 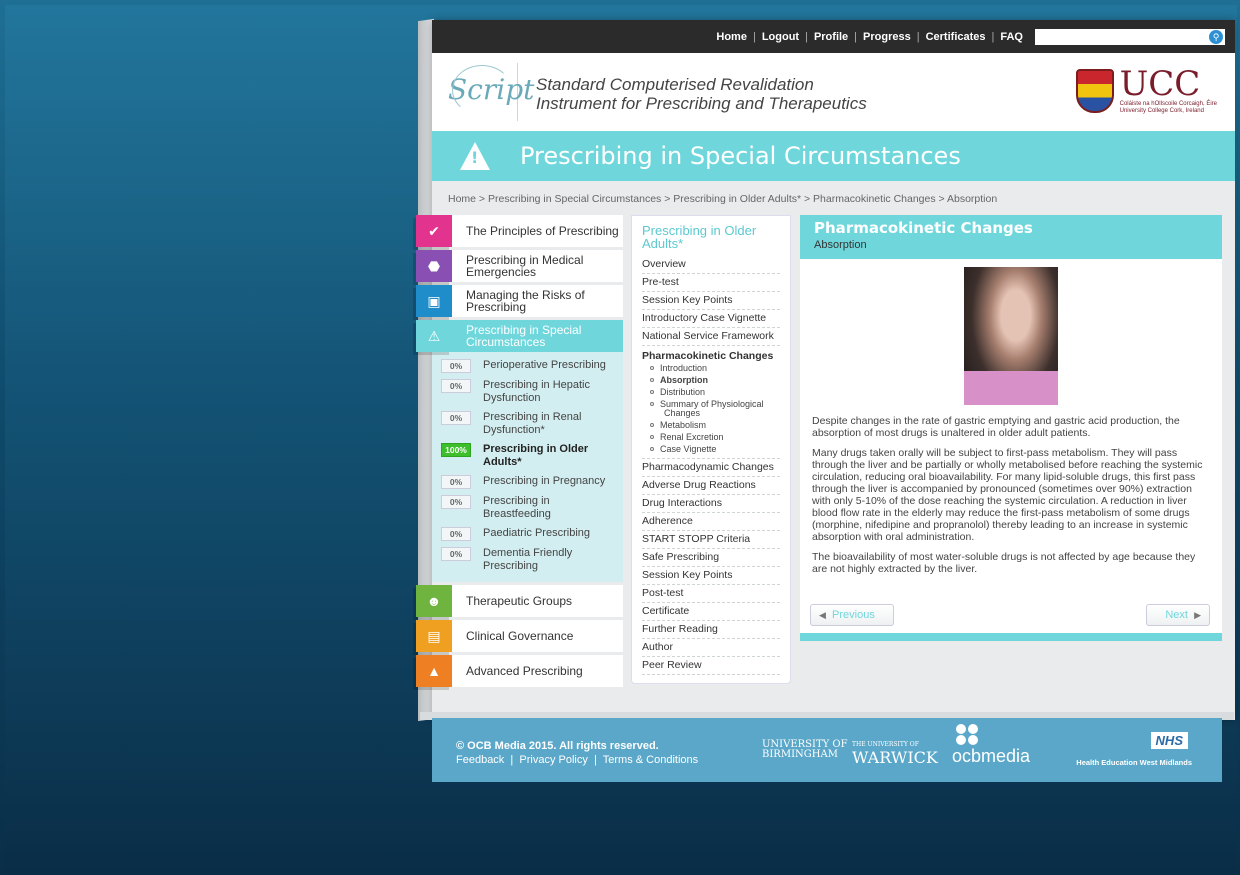 What do you see at coordinates (434, 671) in the screenshot?
I see `graduation-cap-icon: ▲` at bounding box center [434, 671].